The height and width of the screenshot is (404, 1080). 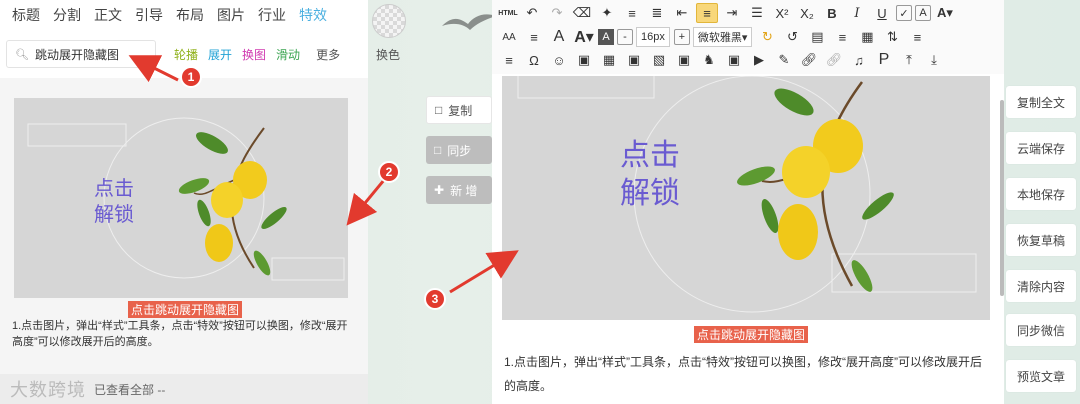 I want to click on local-save-button: 本地保存, so click(x=1041, y=194).